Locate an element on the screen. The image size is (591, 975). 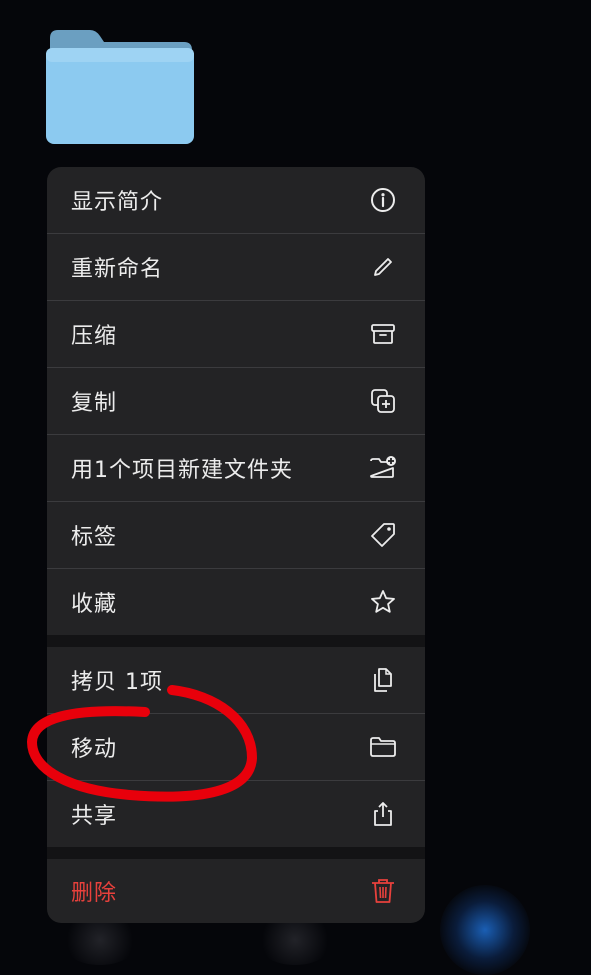
menu-item-favorite: 收藏 is located at coordinates (236, 602).